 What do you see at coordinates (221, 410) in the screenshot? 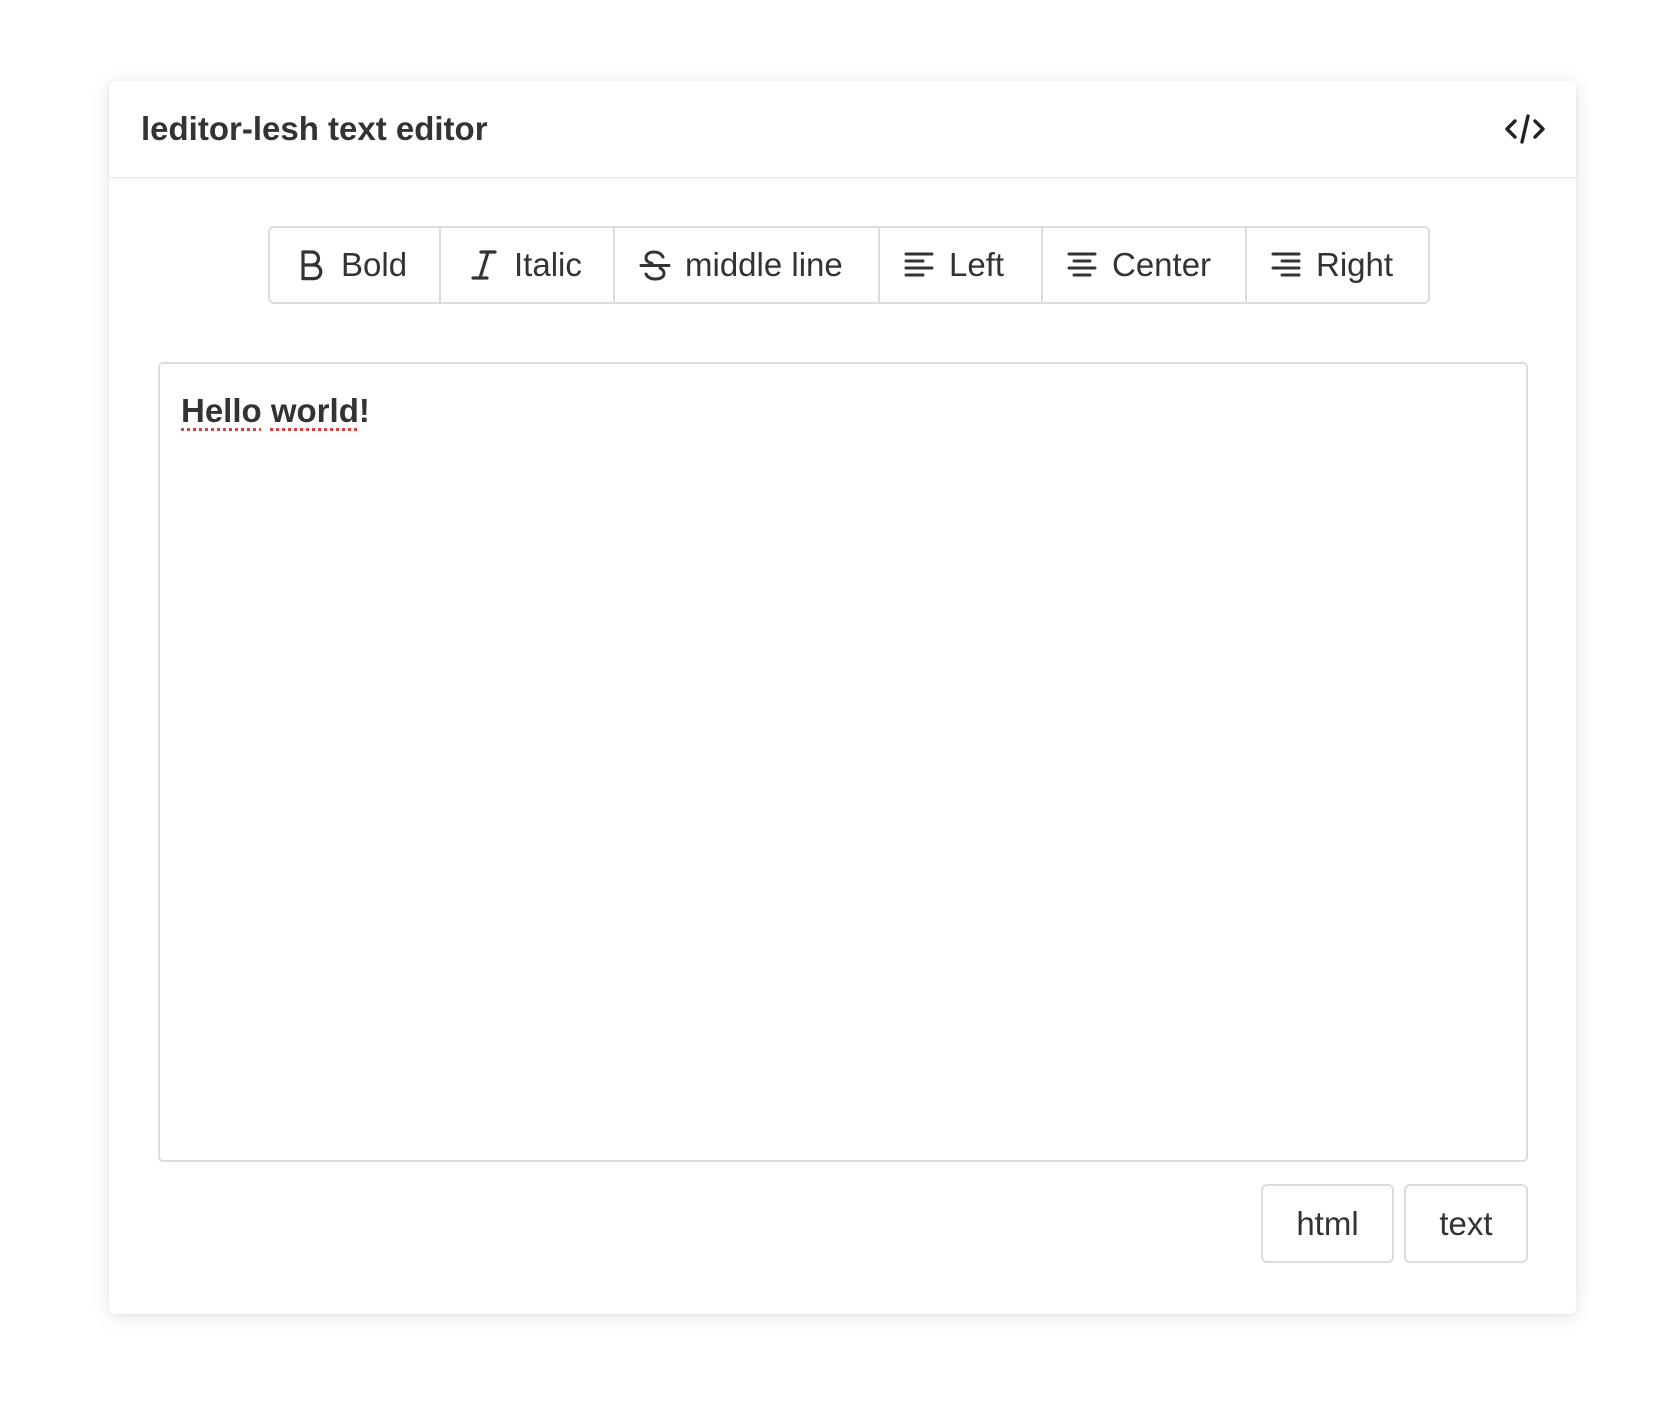
I see `editor-word-hello: Hello` at bounding box center [221, 410].